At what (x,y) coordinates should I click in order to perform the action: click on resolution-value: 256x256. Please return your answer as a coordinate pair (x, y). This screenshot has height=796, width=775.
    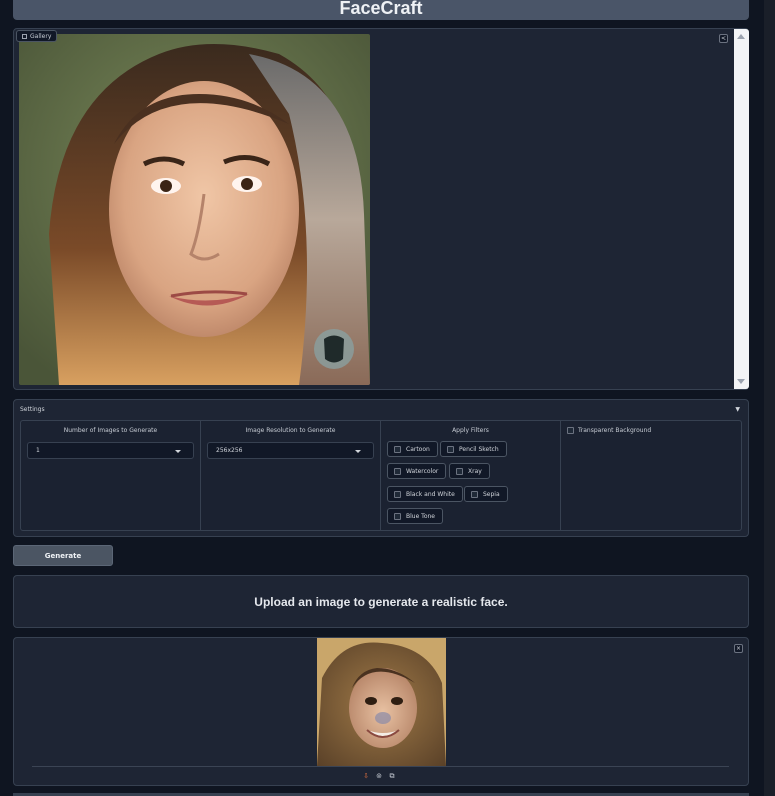
    Looking at the image, I should click on (229, 450).